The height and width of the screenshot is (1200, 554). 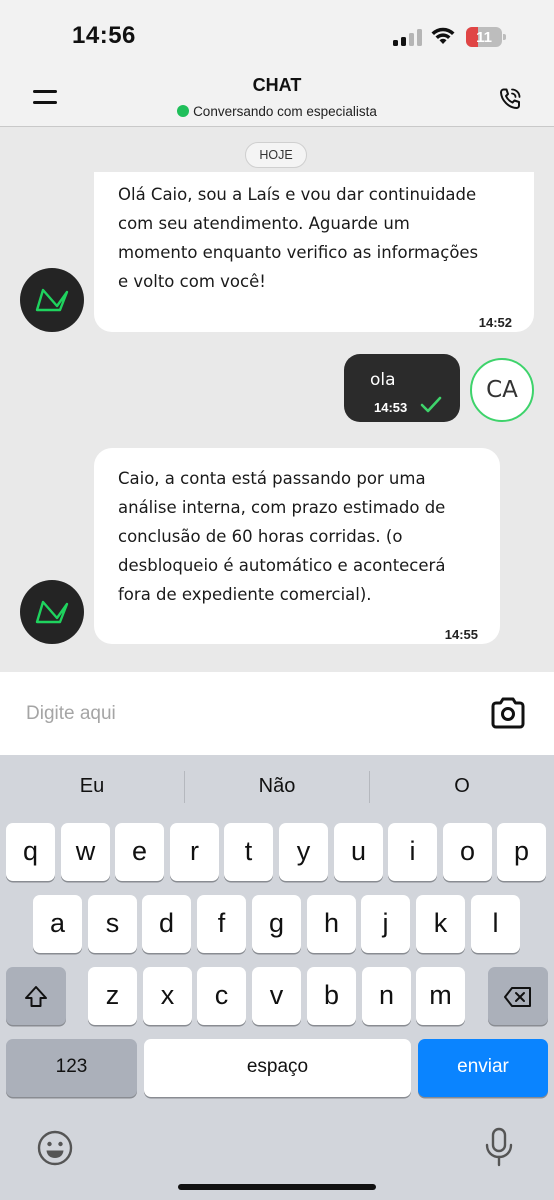 What do you see at coordinates (236, 714) in the screenshot?
I see `message-input` at bounding box center [236, 714].